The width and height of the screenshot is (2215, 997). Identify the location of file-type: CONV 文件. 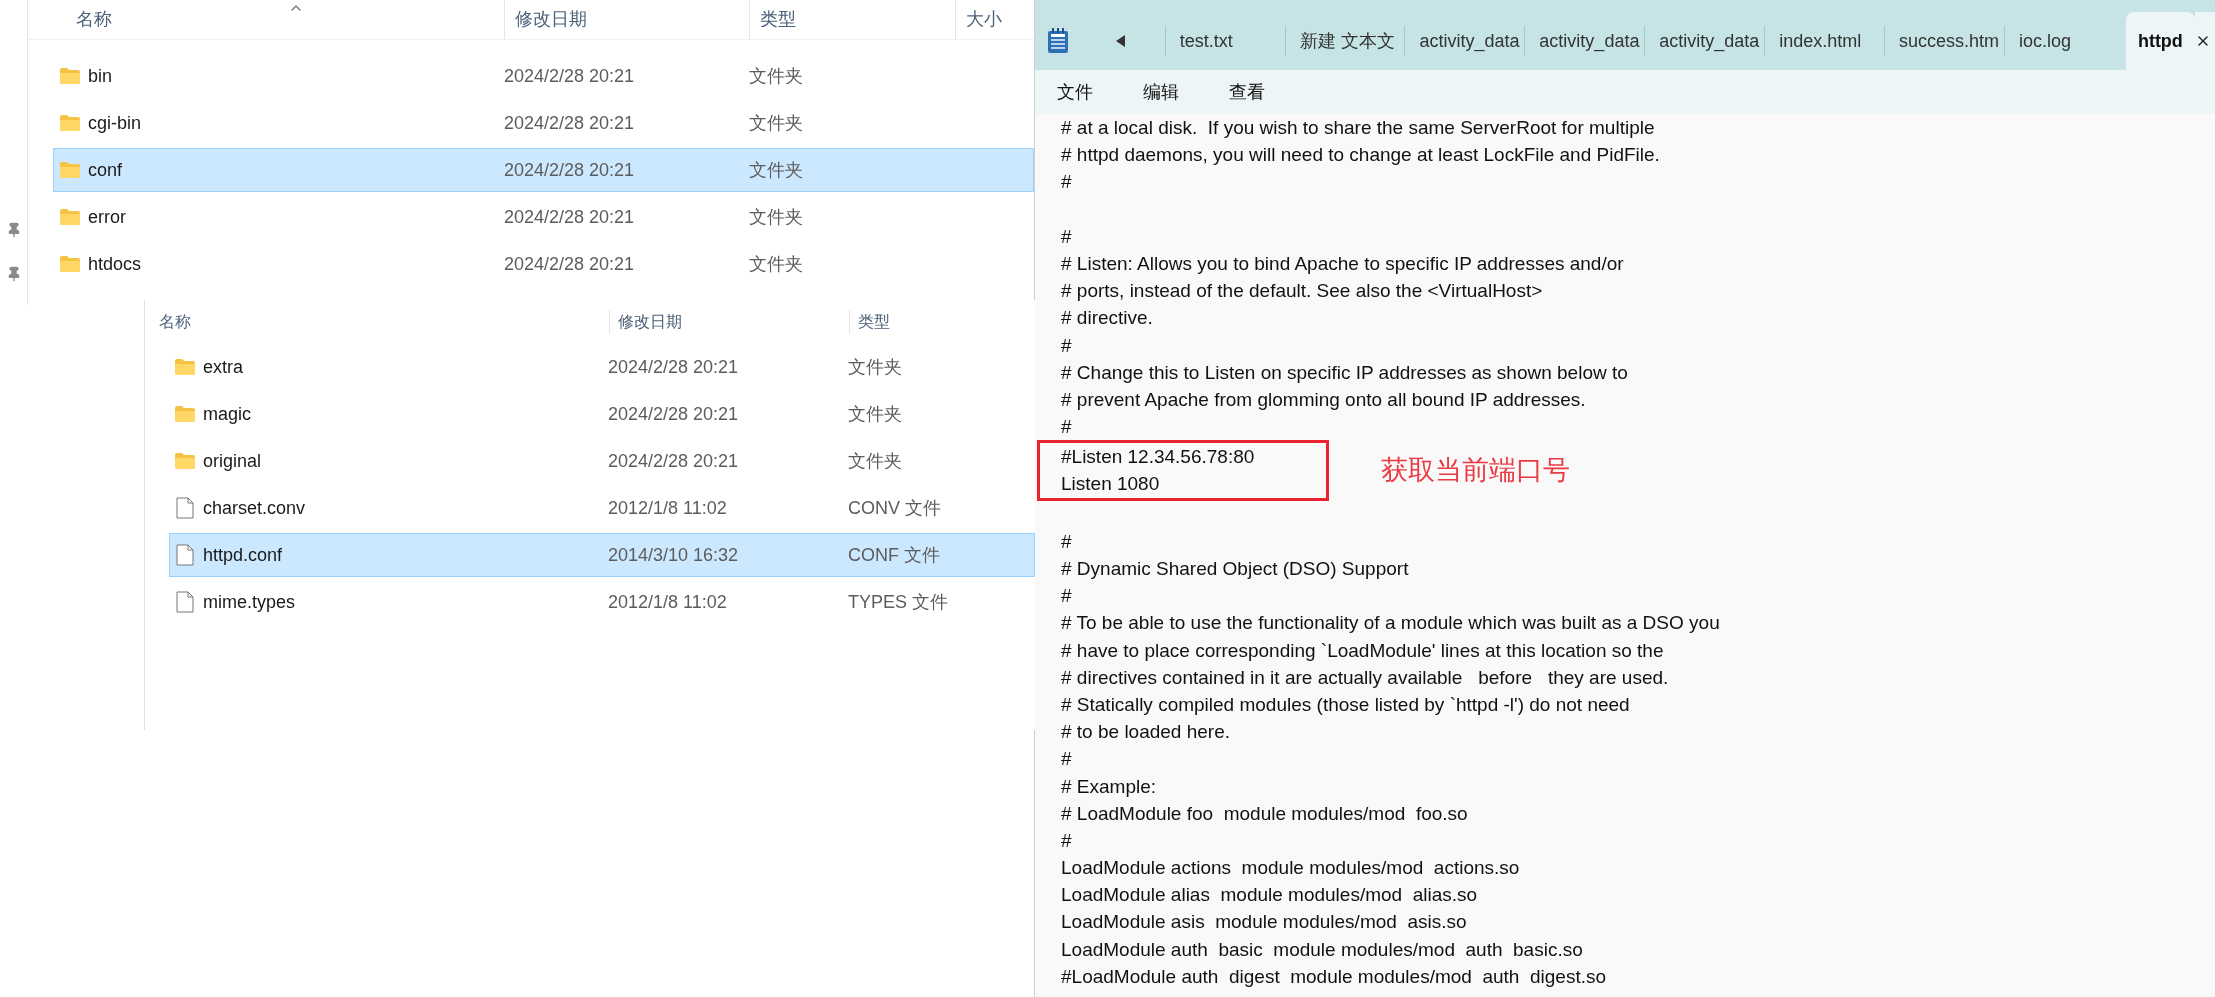
(894, 508).